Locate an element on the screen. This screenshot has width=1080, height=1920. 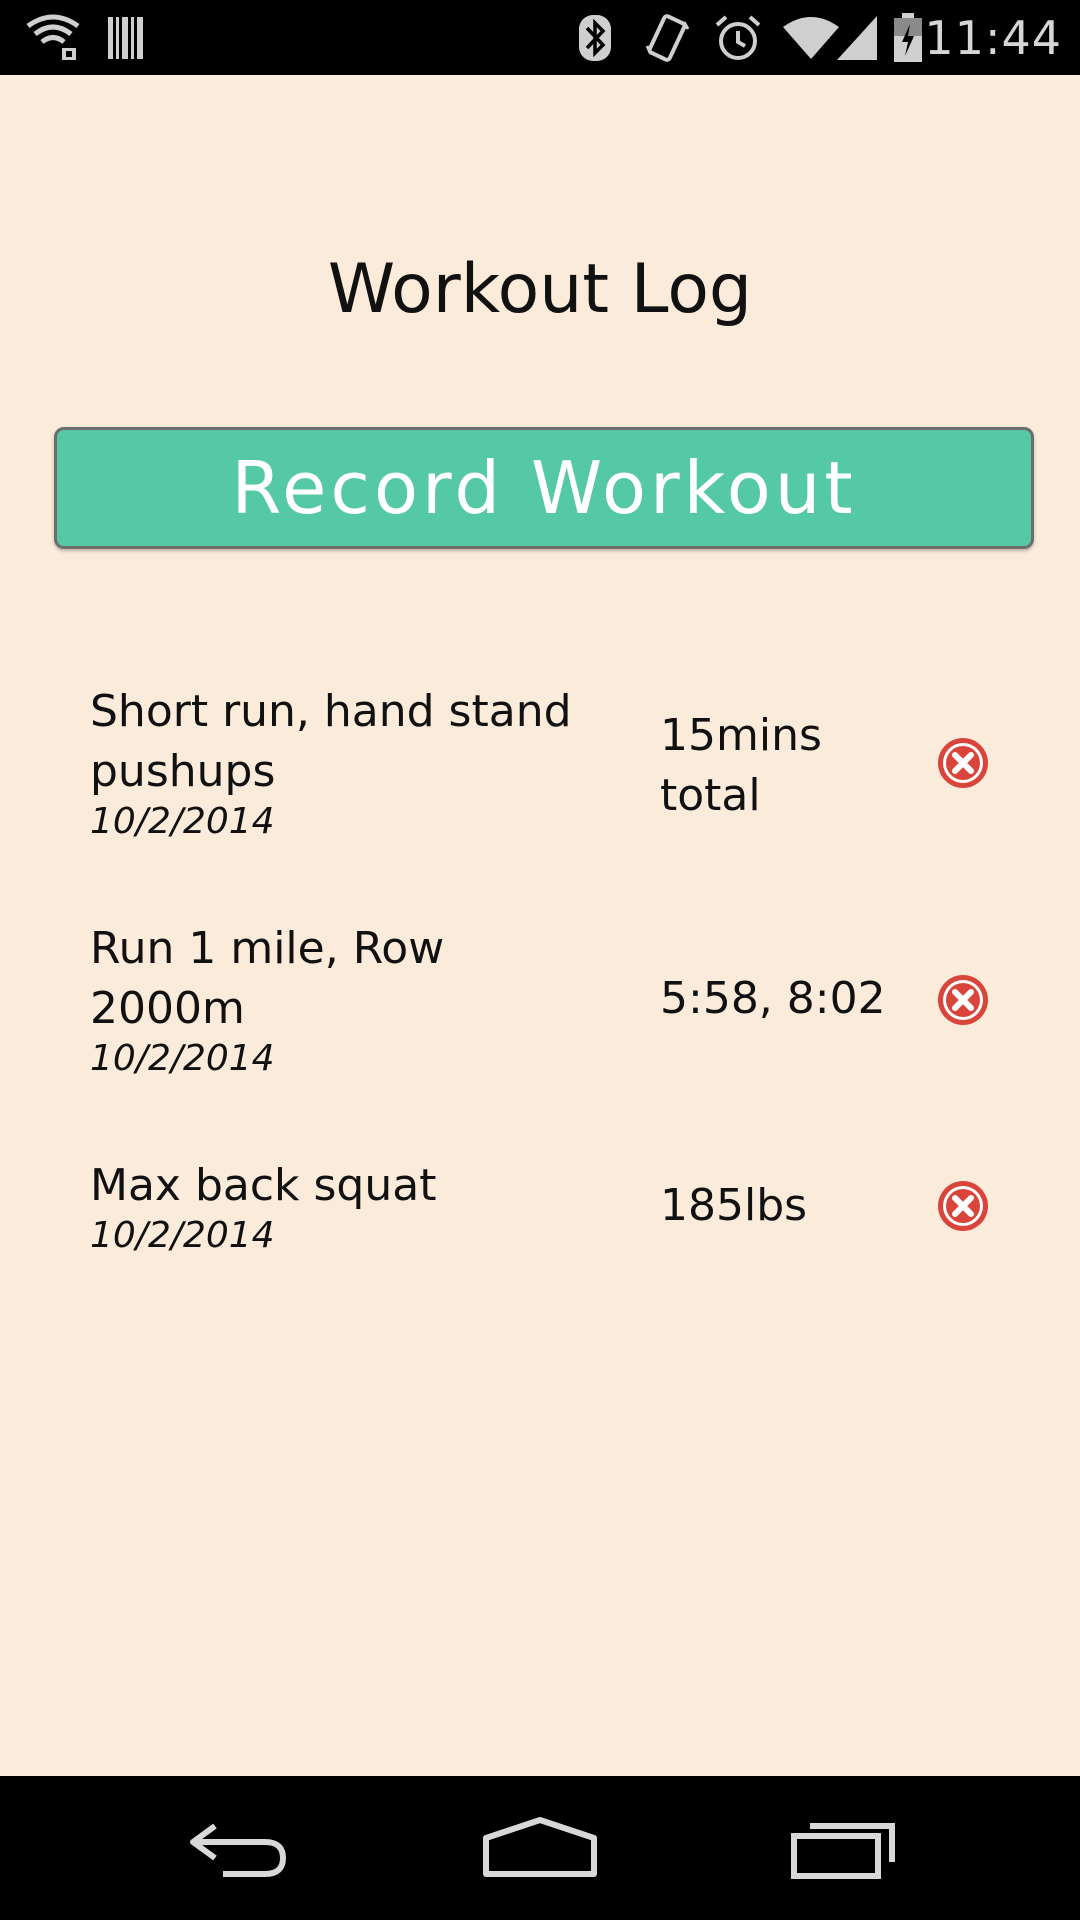
barcode-icon is located at coordinates (126, 38).